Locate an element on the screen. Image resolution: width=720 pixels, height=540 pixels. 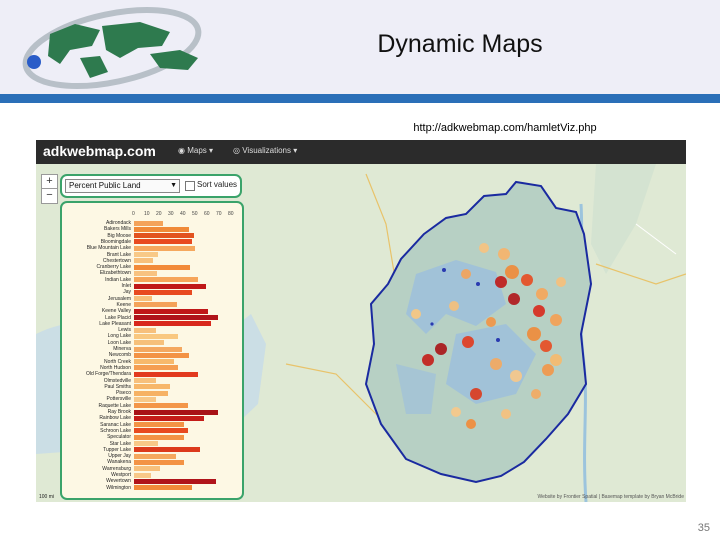
eye-icon: ◎ is located at coordinates (236, 150).